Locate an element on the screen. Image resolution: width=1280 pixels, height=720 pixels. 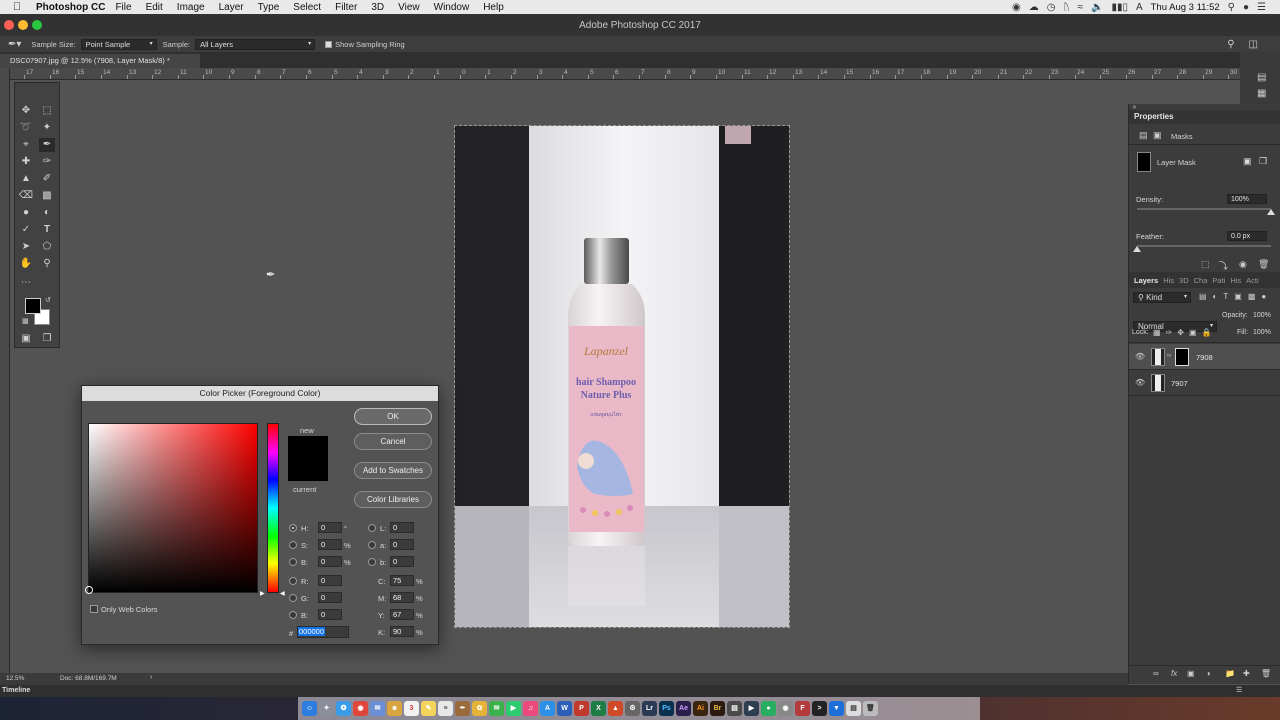
tab-history-2: His is located at coordinates (1235, 280).